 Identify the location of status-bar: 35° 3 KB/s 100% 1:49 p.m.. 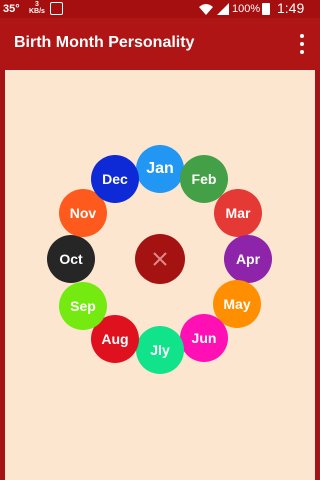
(160, 14).